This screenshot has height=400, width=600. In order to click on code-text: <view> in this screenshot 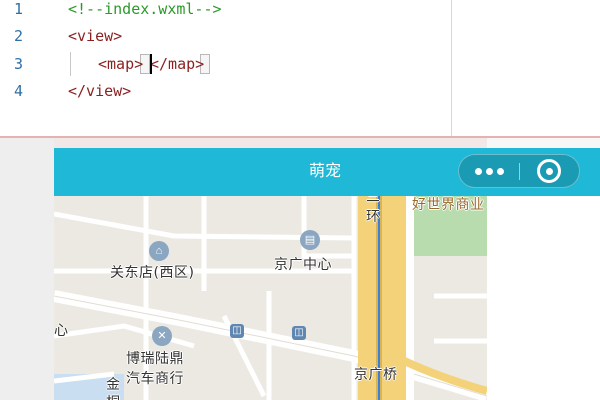, I will do `click(95, 36)`.